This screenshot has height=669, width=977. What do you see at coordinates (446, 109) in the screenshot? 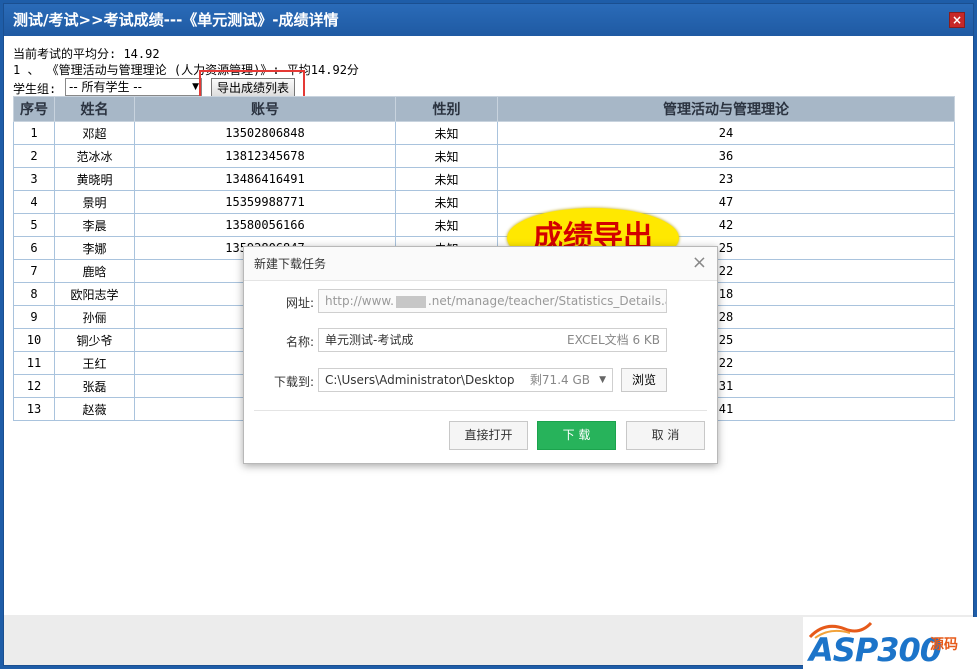
I see `header-gender: 性别` at bounding box center [446, 109].